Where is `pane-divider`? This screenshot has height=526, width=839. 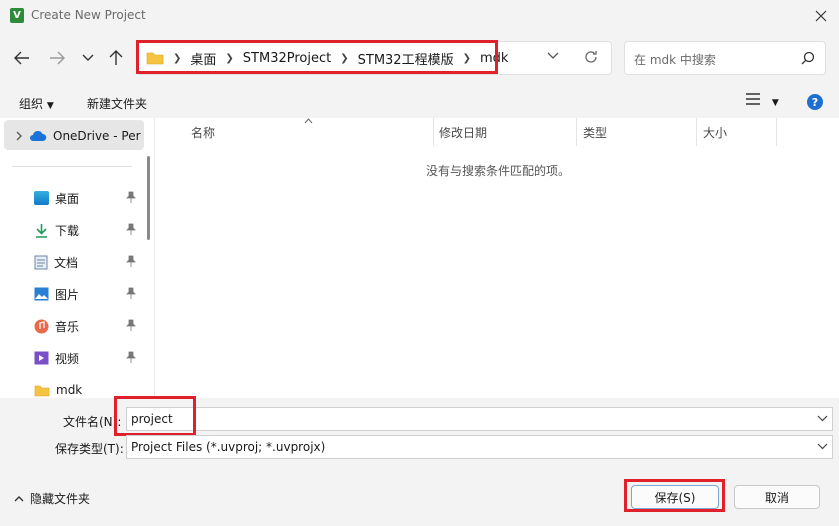
pane-divider is located at coordinates (154, 258).